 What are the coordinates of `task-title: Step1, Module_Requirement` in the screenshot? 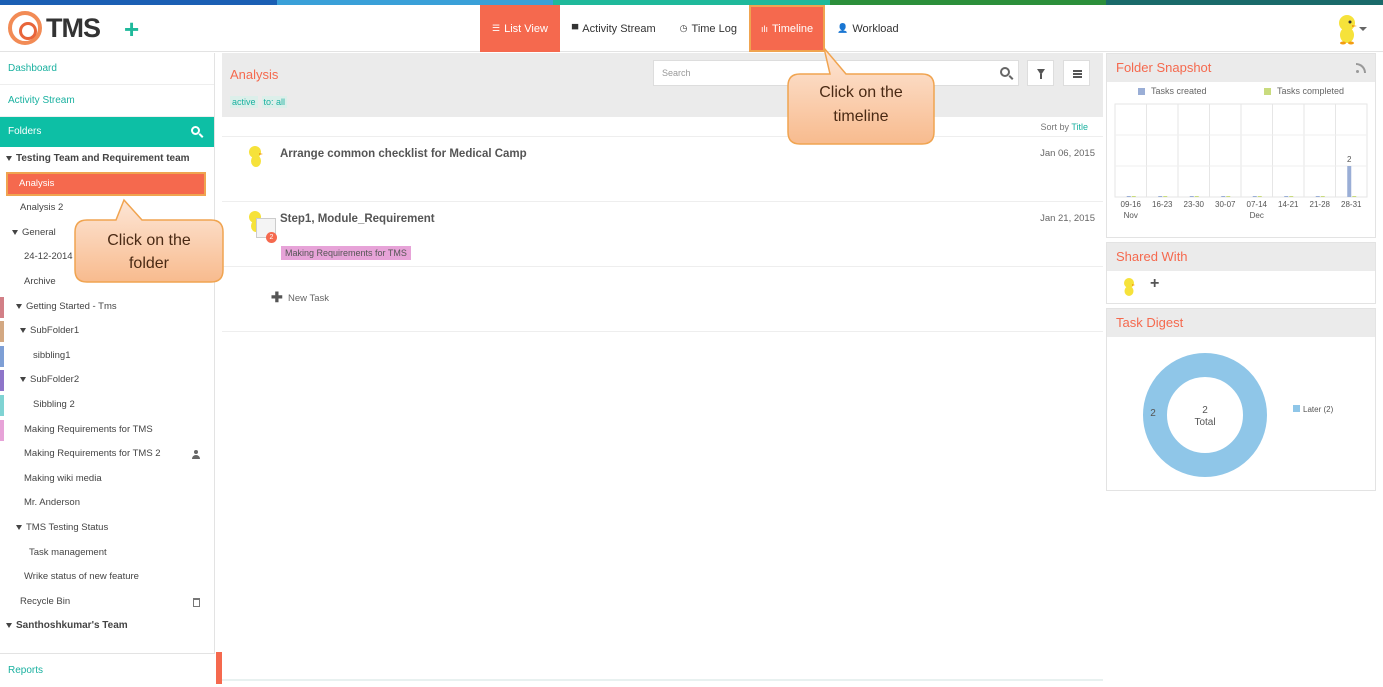 It's located at (357, 219).